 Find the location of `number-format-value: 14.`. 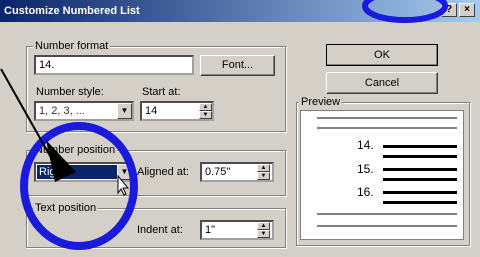

number-format-value: 14. is located at coordinates (47, 65).